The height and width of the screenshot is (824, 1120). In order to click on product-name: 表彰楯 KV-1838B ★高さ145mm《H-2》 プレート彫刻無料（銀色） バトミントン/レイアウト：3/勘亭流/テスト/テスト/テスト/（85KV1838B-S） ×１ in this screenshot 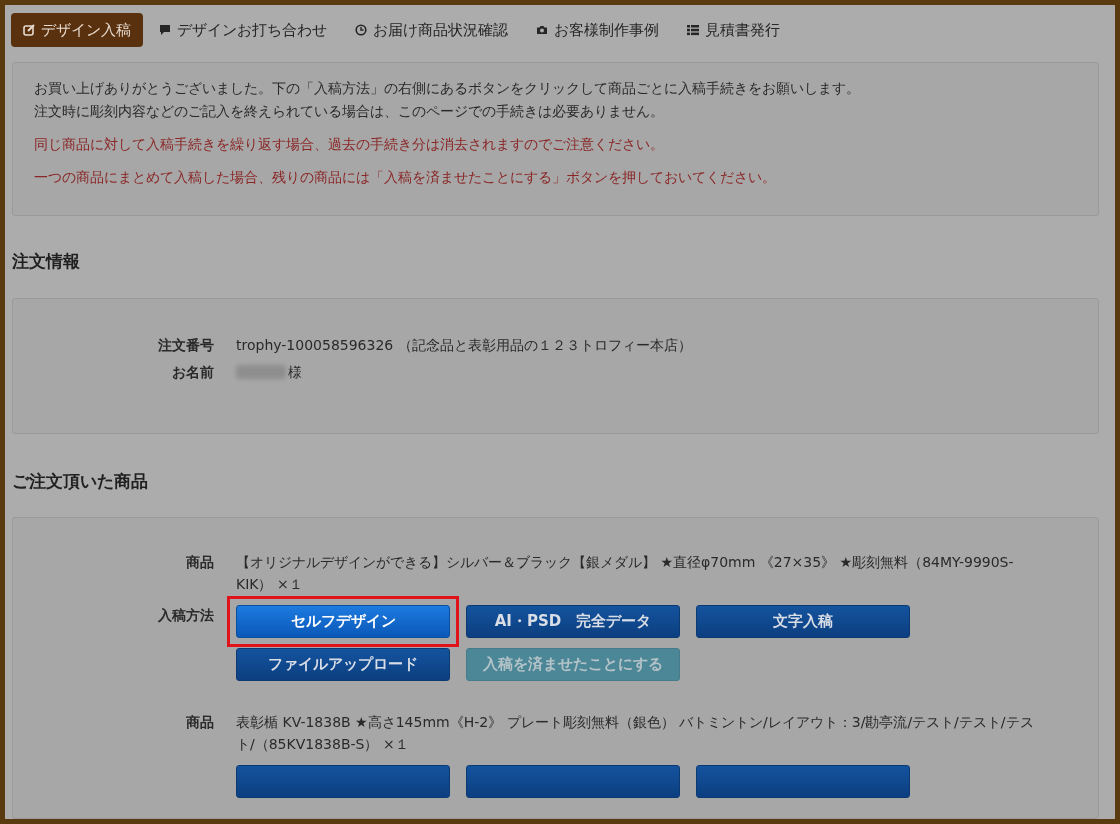, I will do `click(635, 733)`.